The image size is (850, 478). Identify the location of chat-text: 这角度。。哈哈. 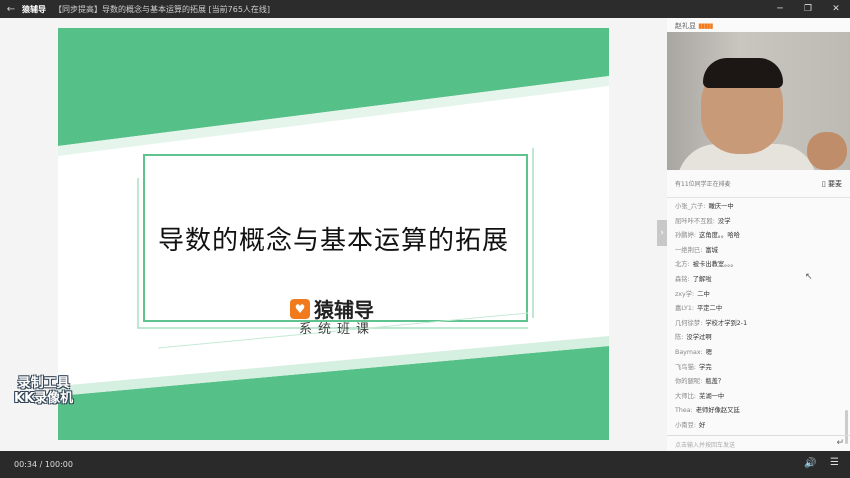
(719, 236).